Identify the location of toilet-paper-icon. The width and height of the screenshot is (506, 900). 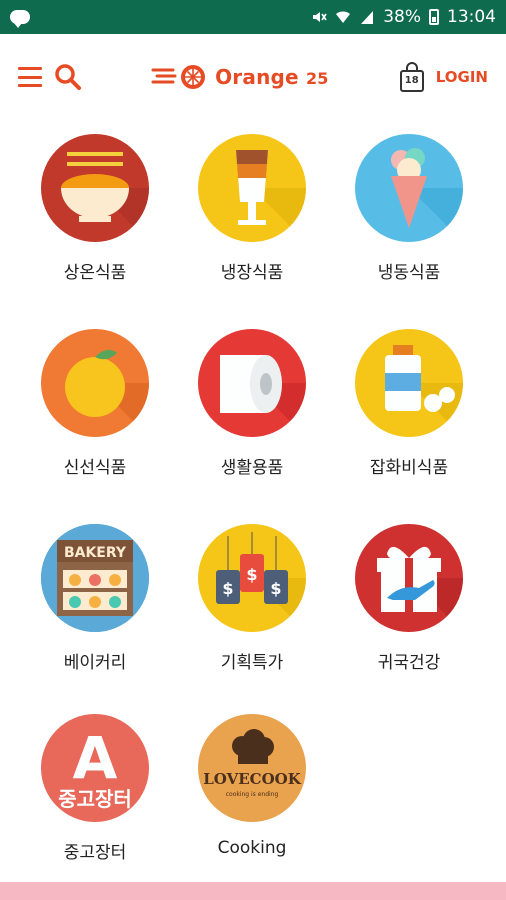
(252, 383).